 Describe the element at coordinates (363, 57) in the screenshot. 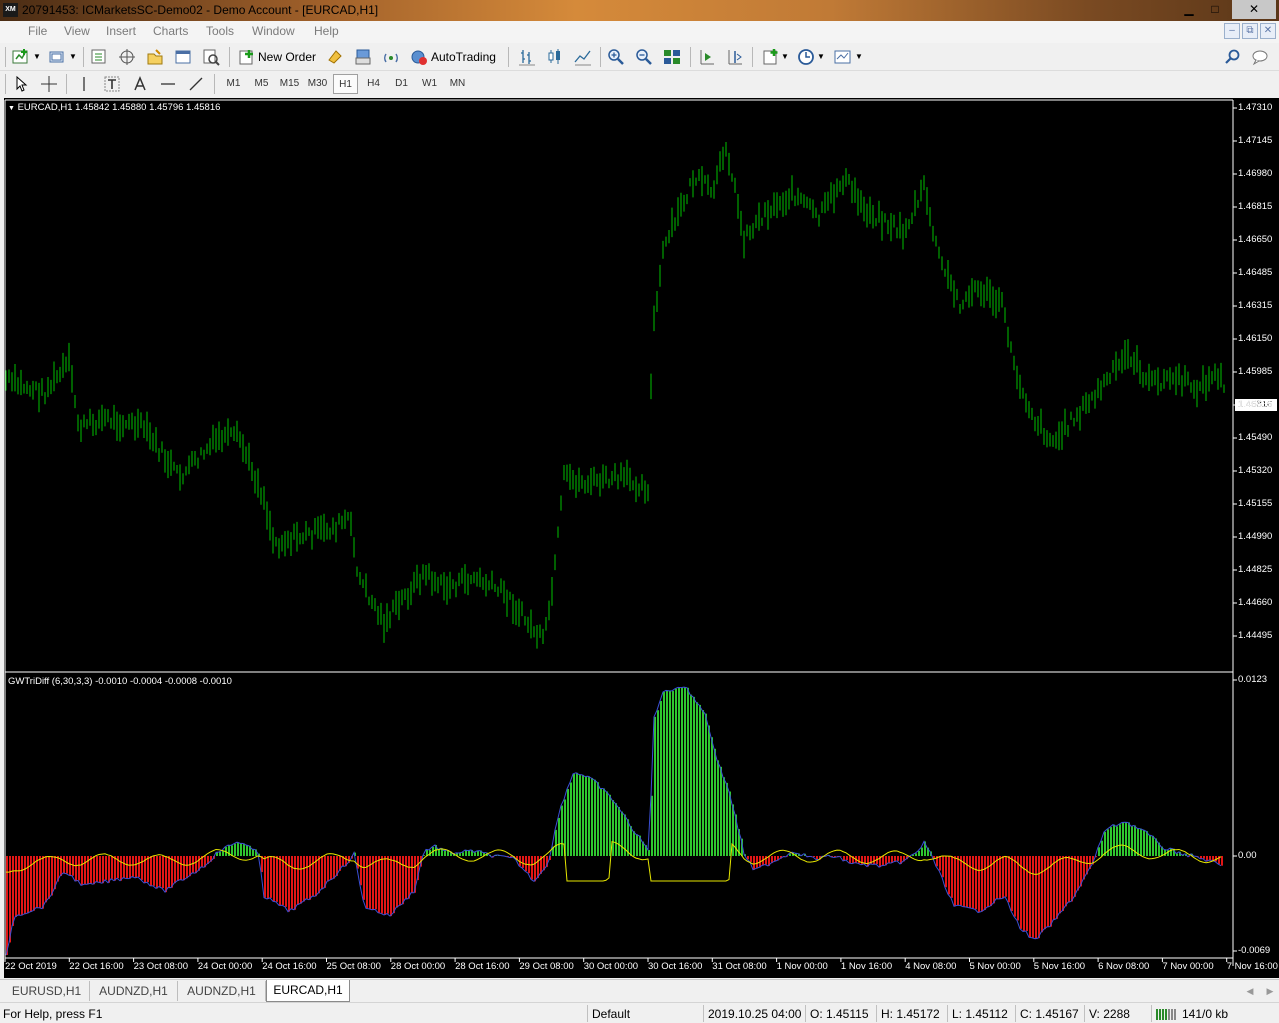

I see `market-icon` at that location.